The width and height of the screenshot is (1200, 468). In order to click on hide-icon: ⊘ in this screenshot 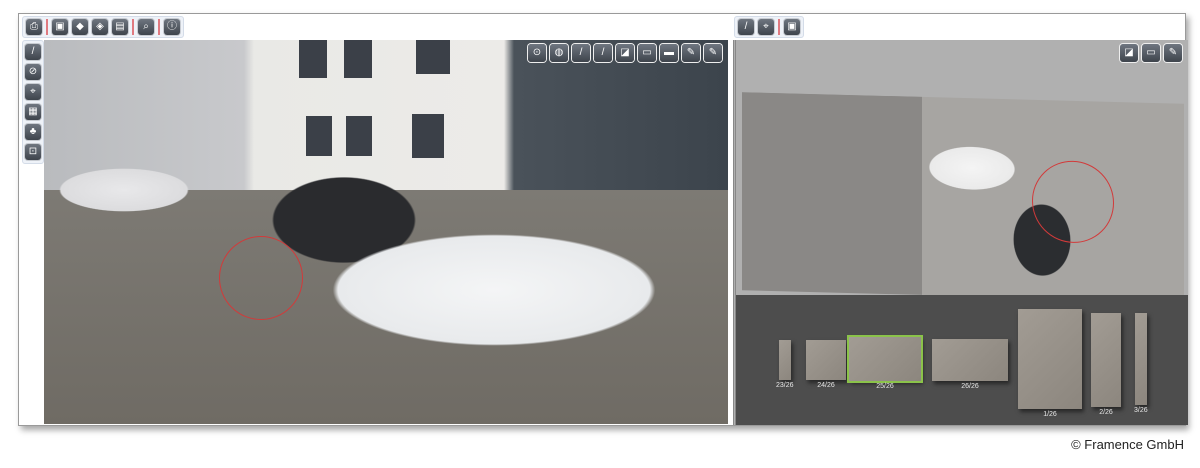, I will do `click(33, 72)`.